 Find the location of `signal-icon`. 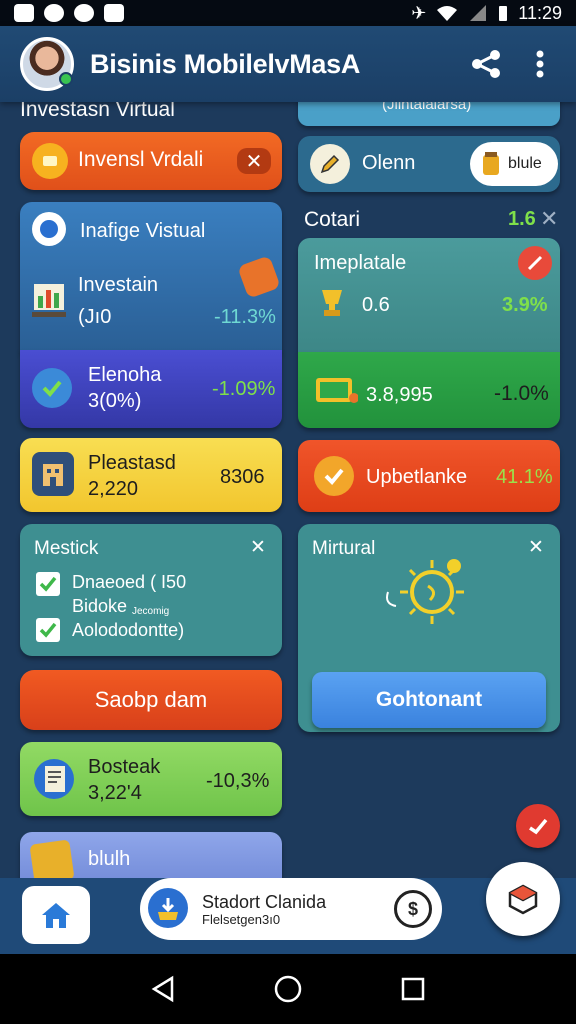

signal-icon is located at coordinates (478, 13).